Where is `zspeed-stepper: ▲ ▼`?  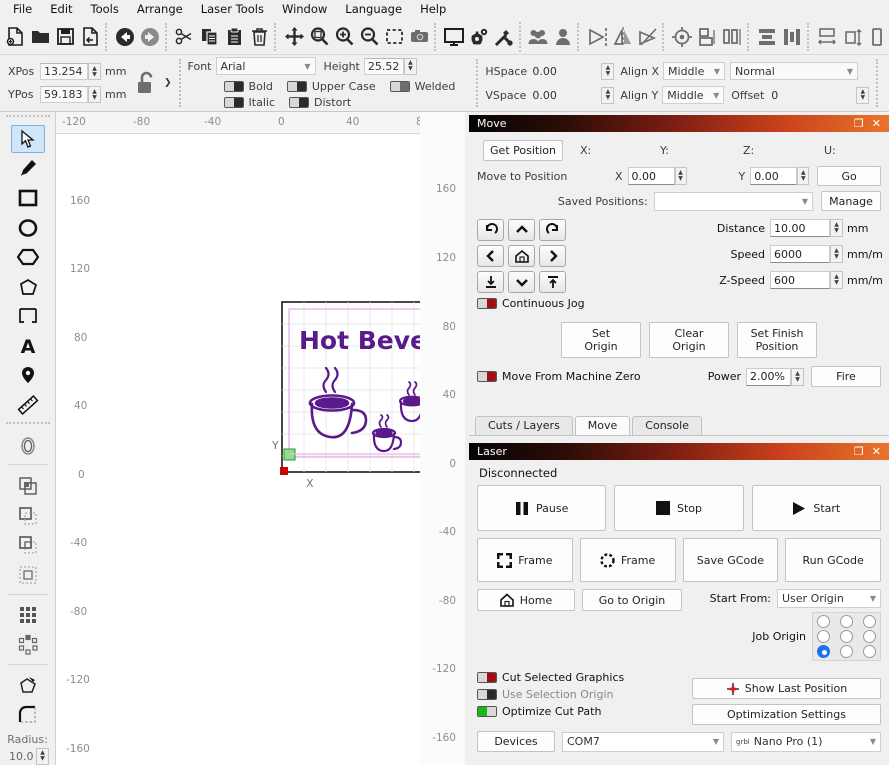 zspeed-stepper: ▲ ▼ is located at coordinates (836, 280).